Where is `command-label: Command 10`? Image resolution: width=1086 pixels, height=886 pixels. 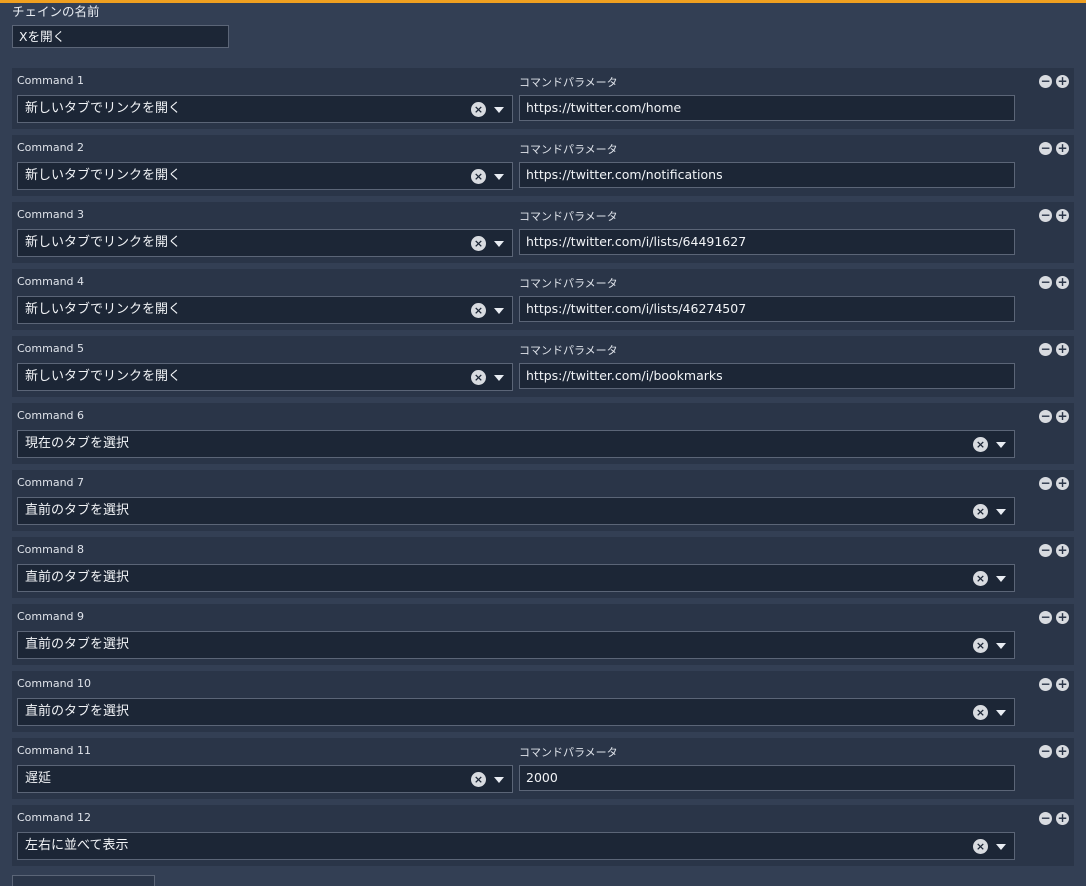
command-label: Command 10 is located at coordinates (54, 683).